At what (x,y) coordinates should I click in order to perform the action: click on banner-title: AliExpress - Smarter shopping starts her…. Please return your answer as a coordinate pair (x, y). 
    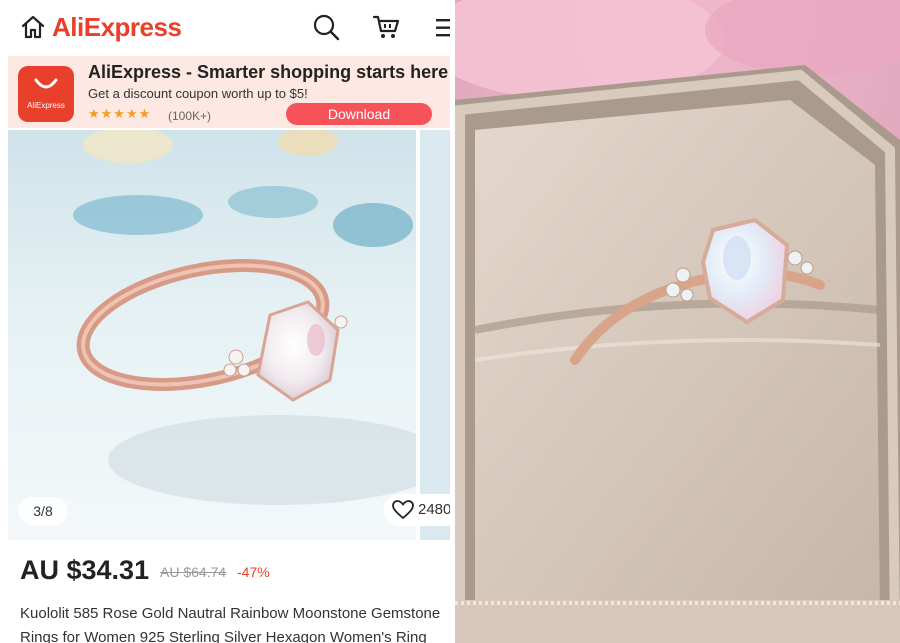
    Looking at the image, I should click on (268, 72).